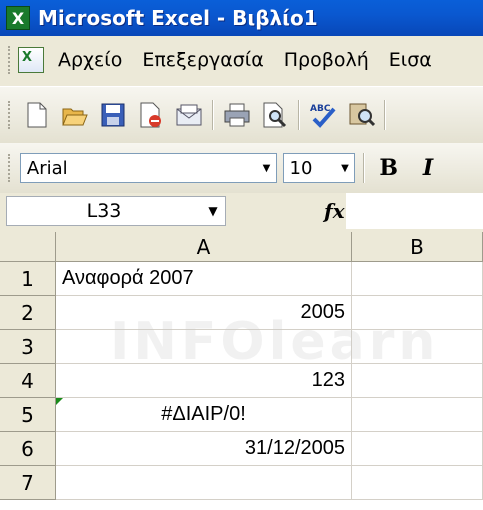  What do you see at coordinates (113, 115) in the screenshot?
I see `save-icon` at bounding box center [113, 115].